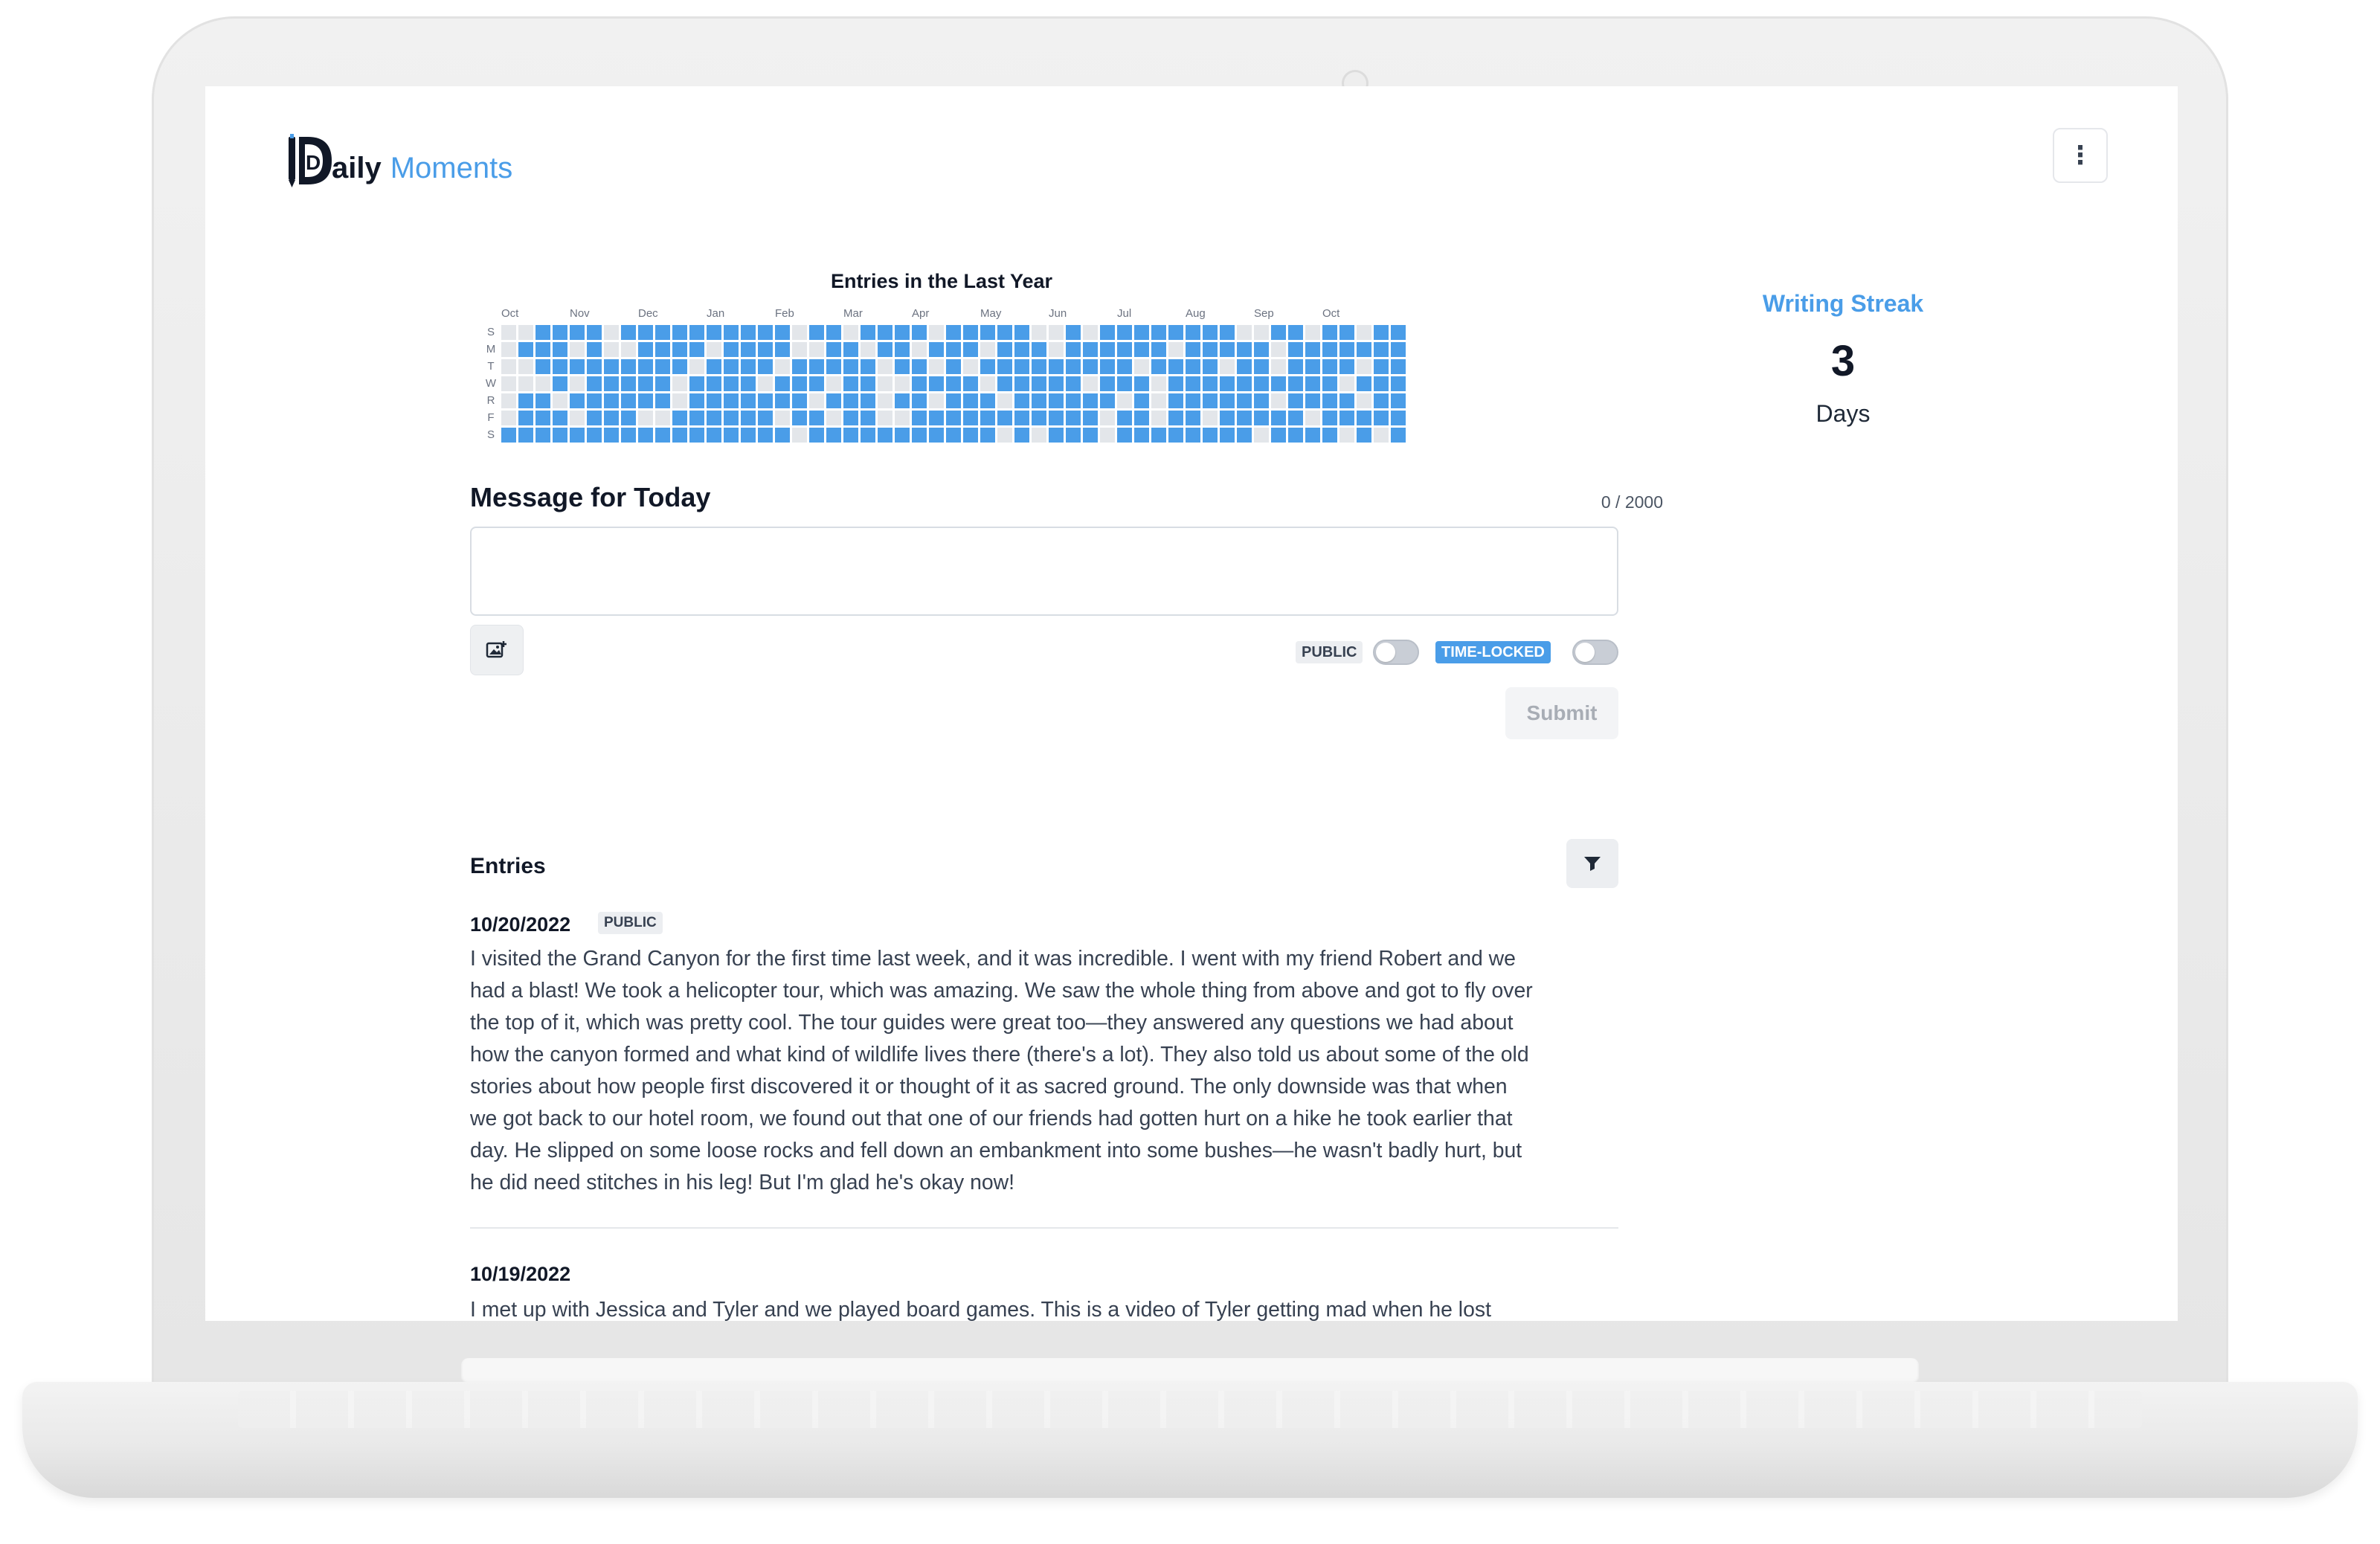 The width and height of the screenshot is (2380, 1544). Describe the element at coordinates (648, 313) in the screenshot. I see `heatmap-month-label: Dec` at that location.